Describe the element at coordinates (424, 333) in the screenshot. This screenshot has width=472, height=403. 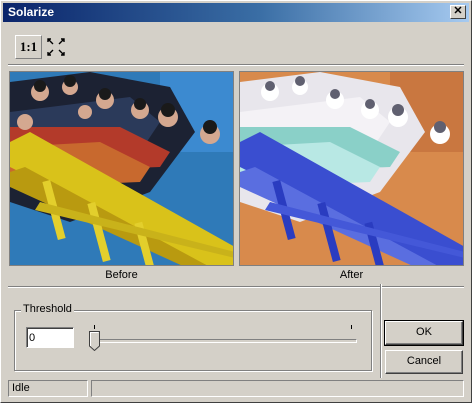
I see `ok-button: OK` at that location.